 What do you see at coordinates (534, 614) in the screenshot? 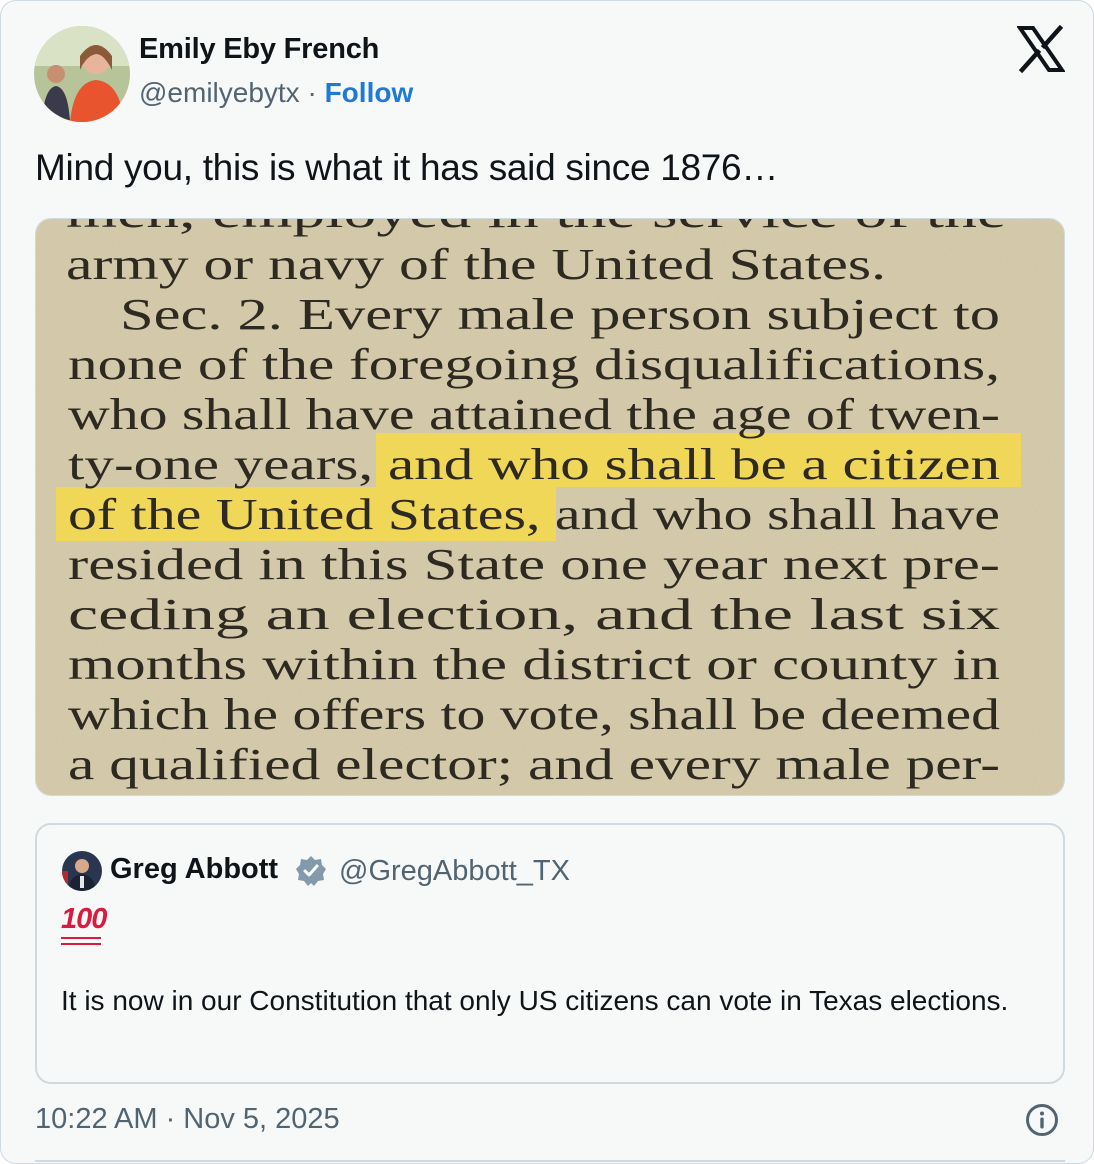
I see `doc-line: ceding an election, and the last six` at bounding box center [534, 614].